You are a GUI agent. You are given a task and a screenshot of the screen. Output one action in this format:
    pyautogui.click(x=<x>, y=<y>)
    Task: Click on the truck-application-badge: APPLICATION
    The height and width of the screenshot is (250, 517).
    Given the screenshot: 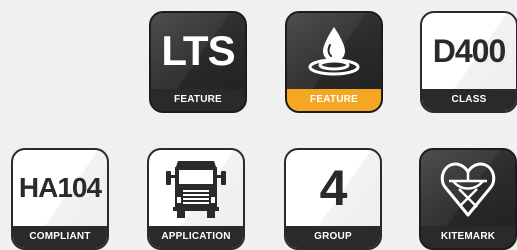 What is the action you would take?
    pyautogui.click(x=196, y=199)
    